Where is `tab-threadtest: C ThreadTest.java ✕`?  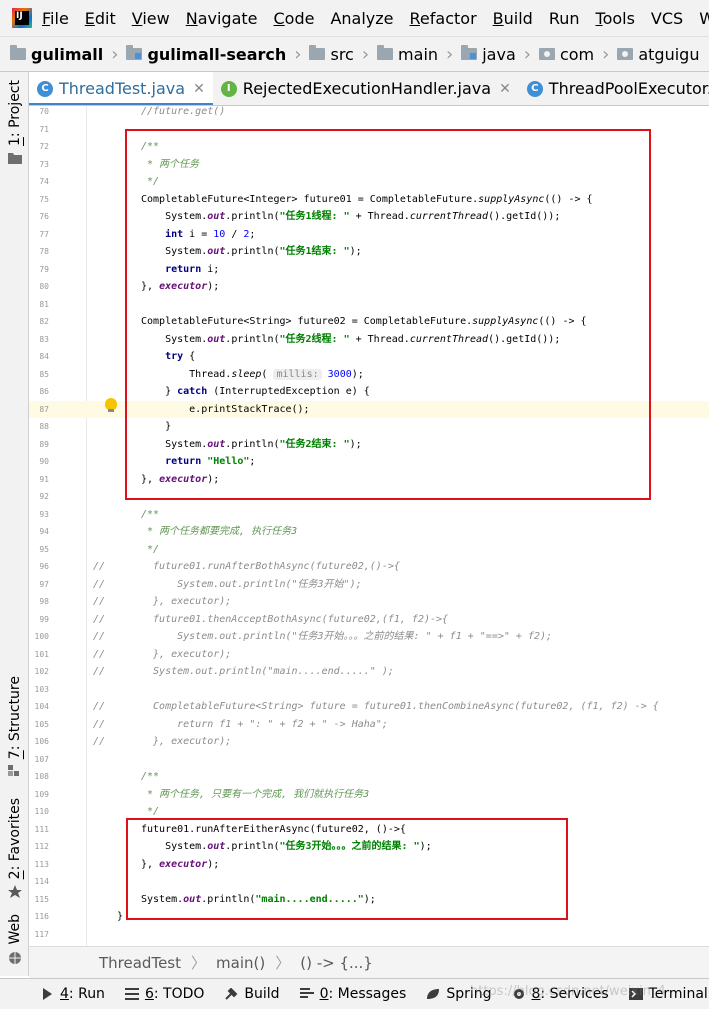 tab-threadtest: C ThreadTest.java ✕ is located at coordinates (121, 88).